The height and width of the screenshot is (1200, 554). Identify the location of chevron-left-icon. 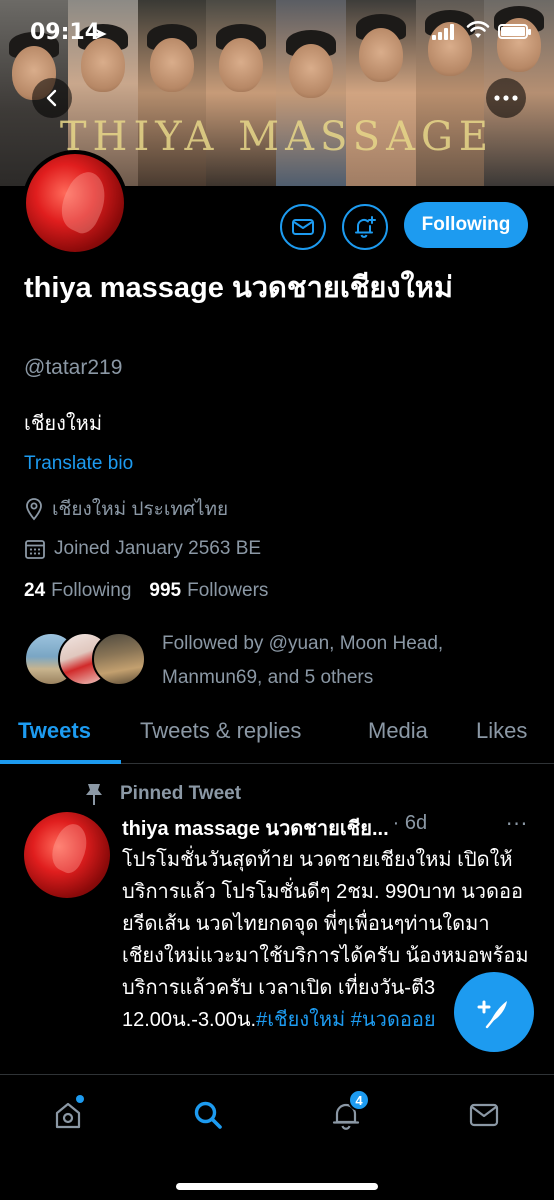
(51, 98).